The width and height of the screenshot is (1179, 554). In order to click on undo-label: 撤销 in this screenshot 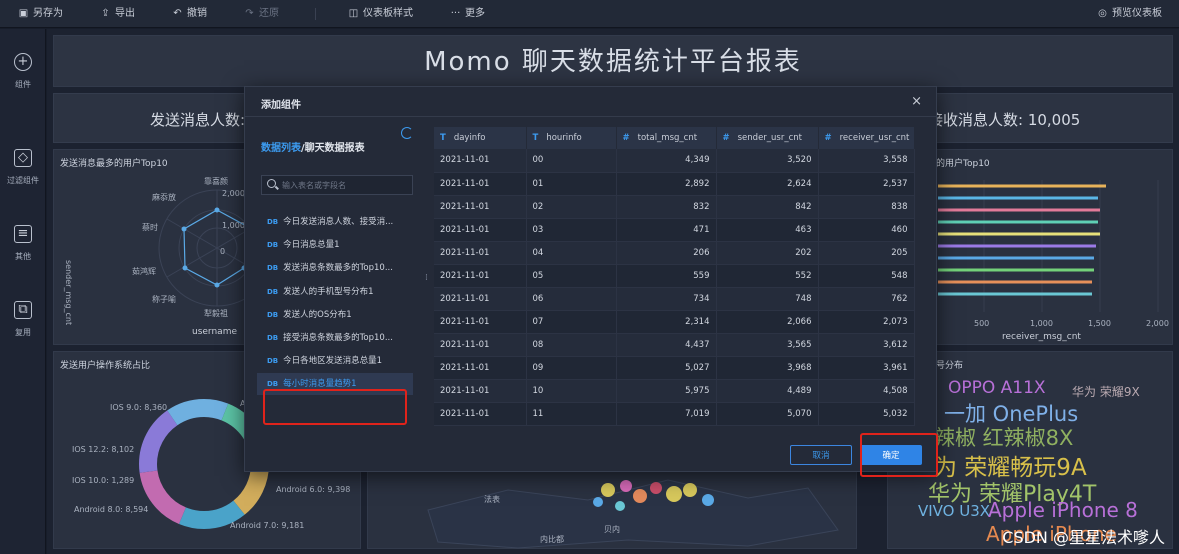, I will do `click(197, 13)`.